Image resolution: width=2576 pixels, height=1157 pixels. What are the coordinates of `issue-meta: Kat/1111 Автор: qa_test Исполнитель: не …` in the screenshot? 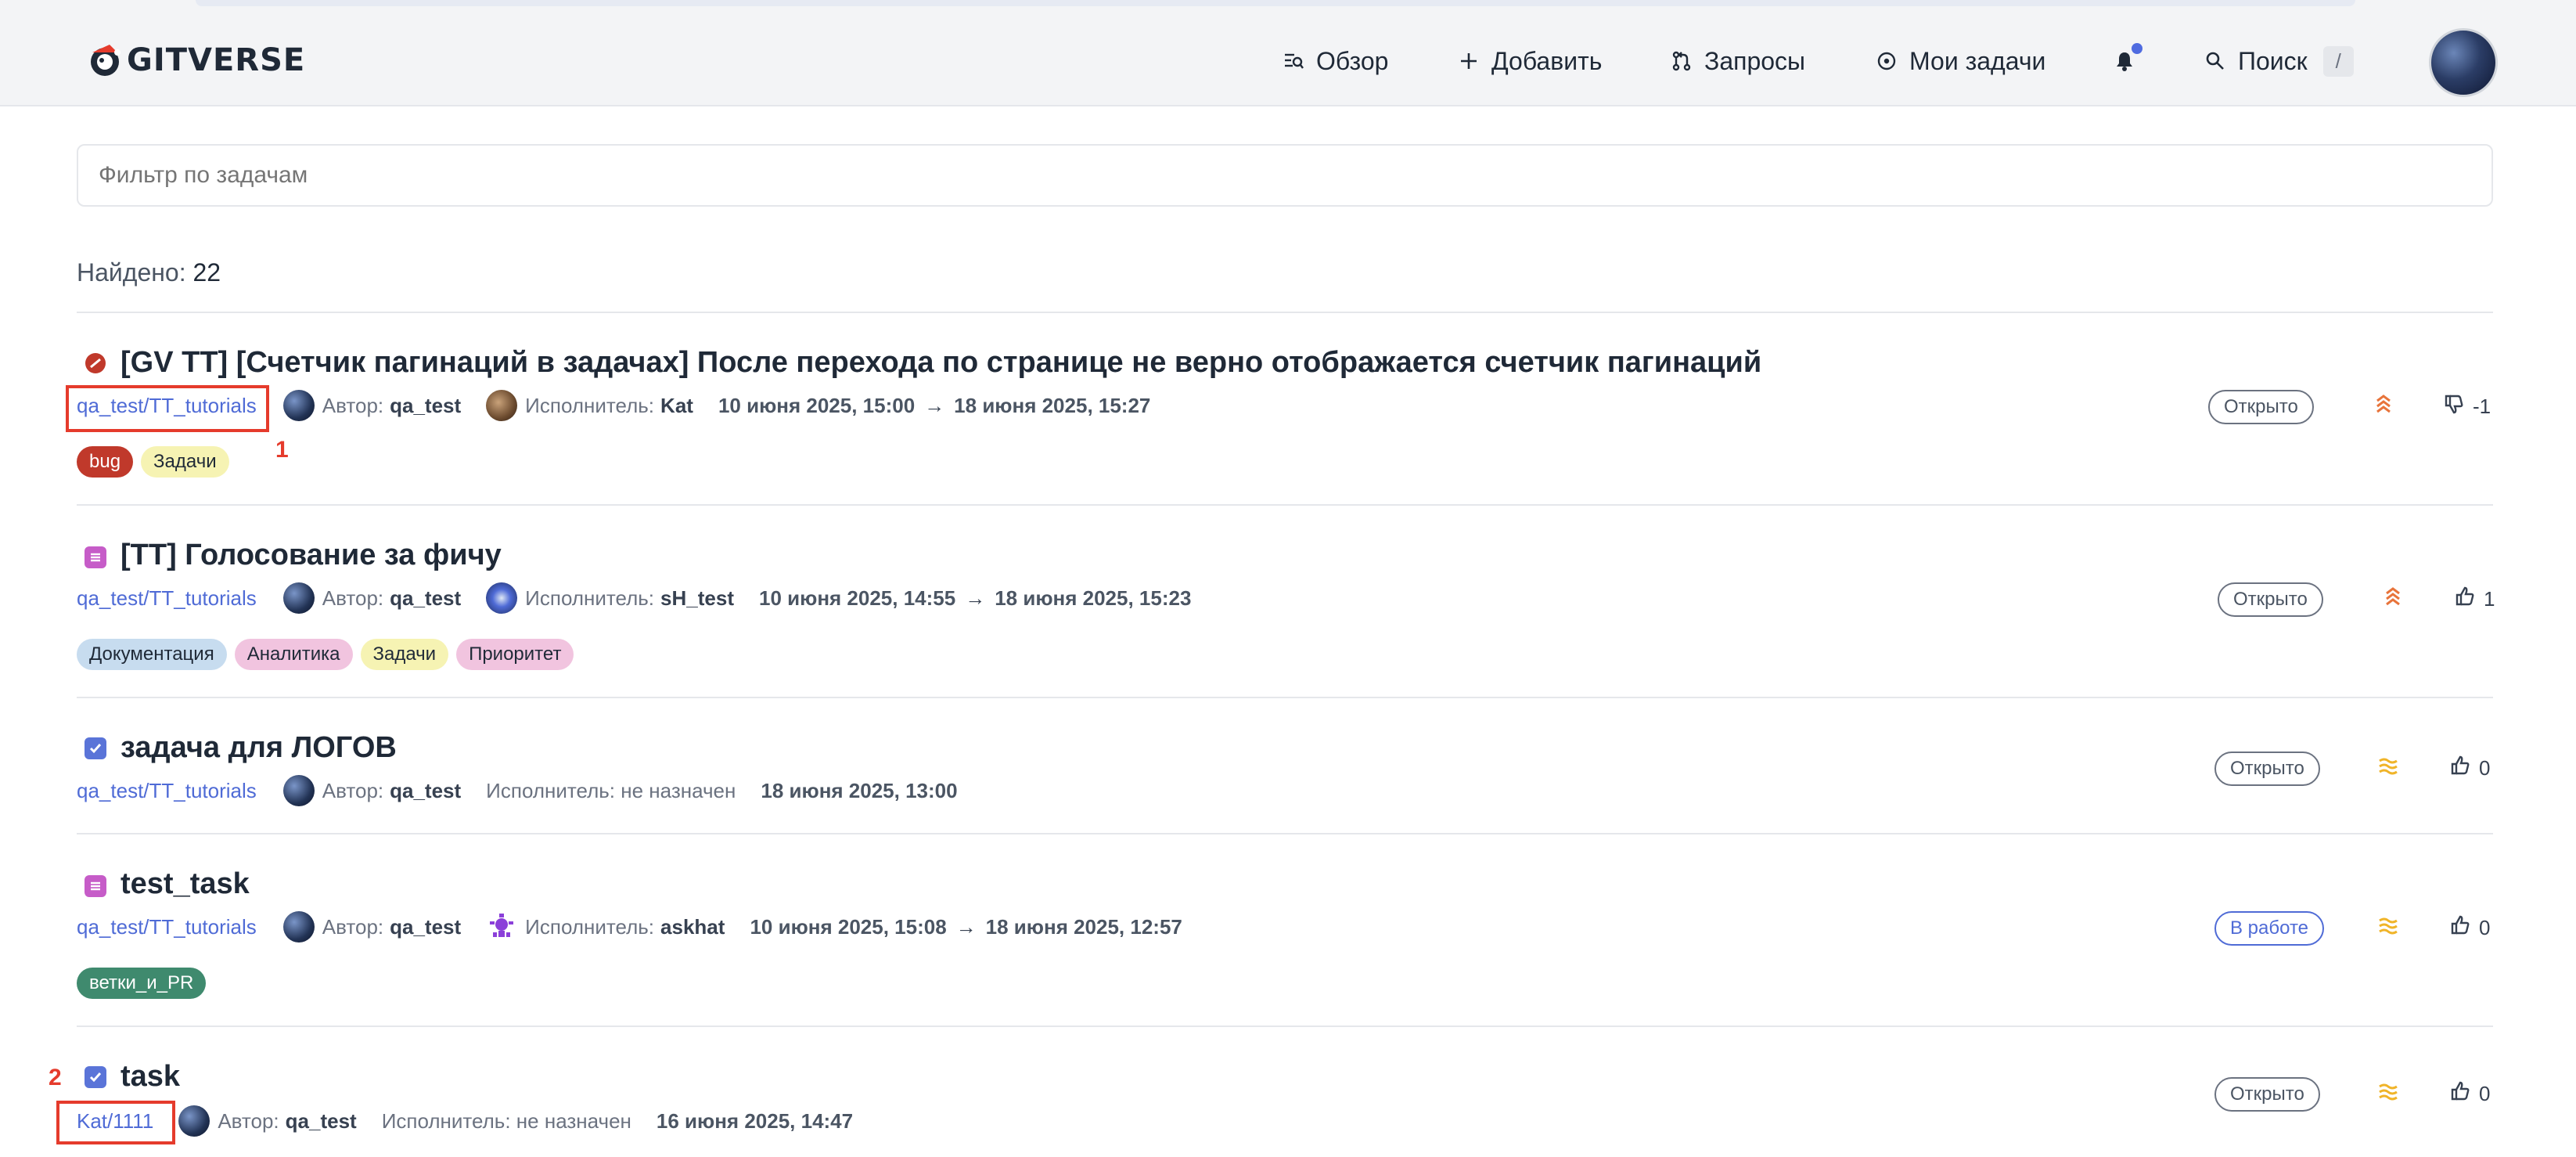 It's located at (465, 1121).